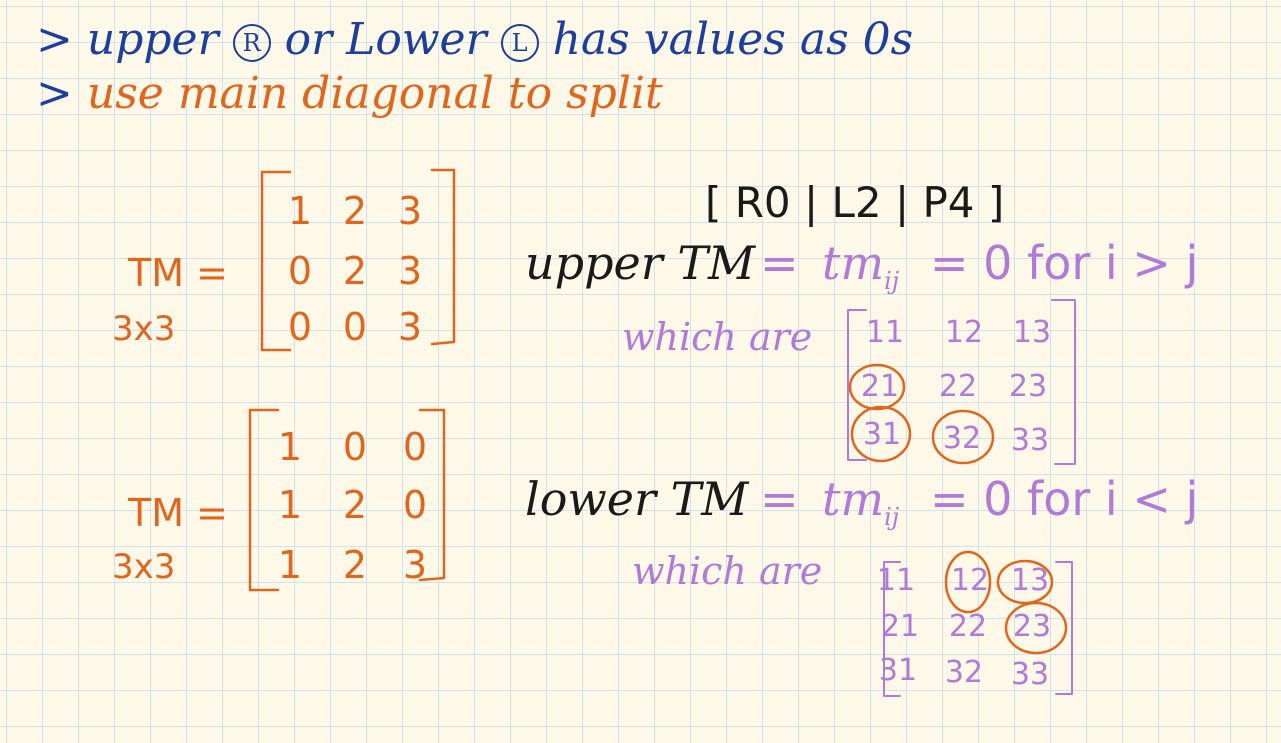  What do you see at coordinates (855, 202) in the screenshot?
I see `tag-label: [ R0 | L2 | P4 ]` at bounding box center [855, 202].